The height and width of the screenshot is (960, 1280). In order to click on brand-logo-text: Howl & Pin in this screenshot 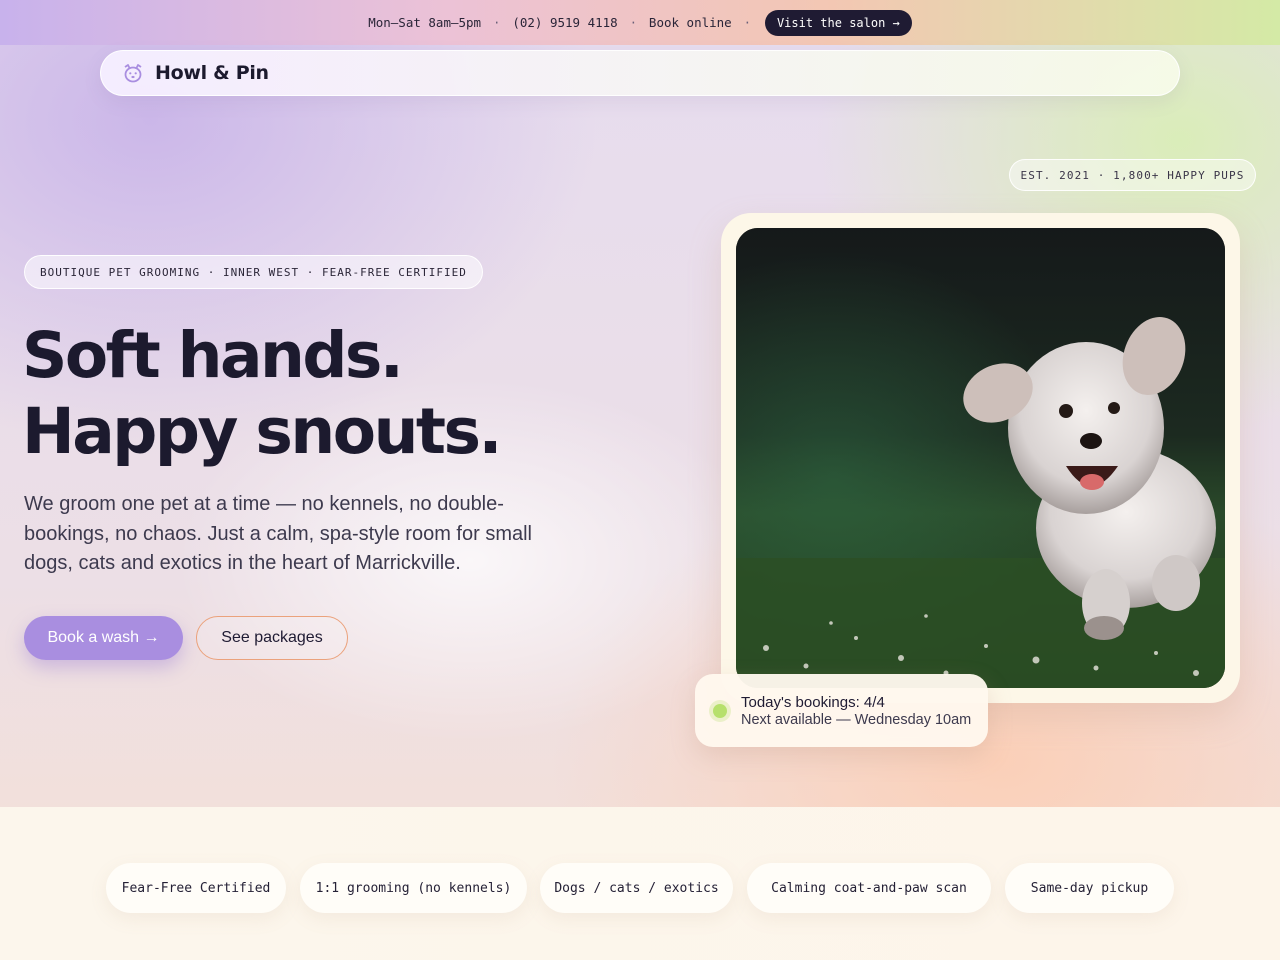, I will do `click(212, 73)`.